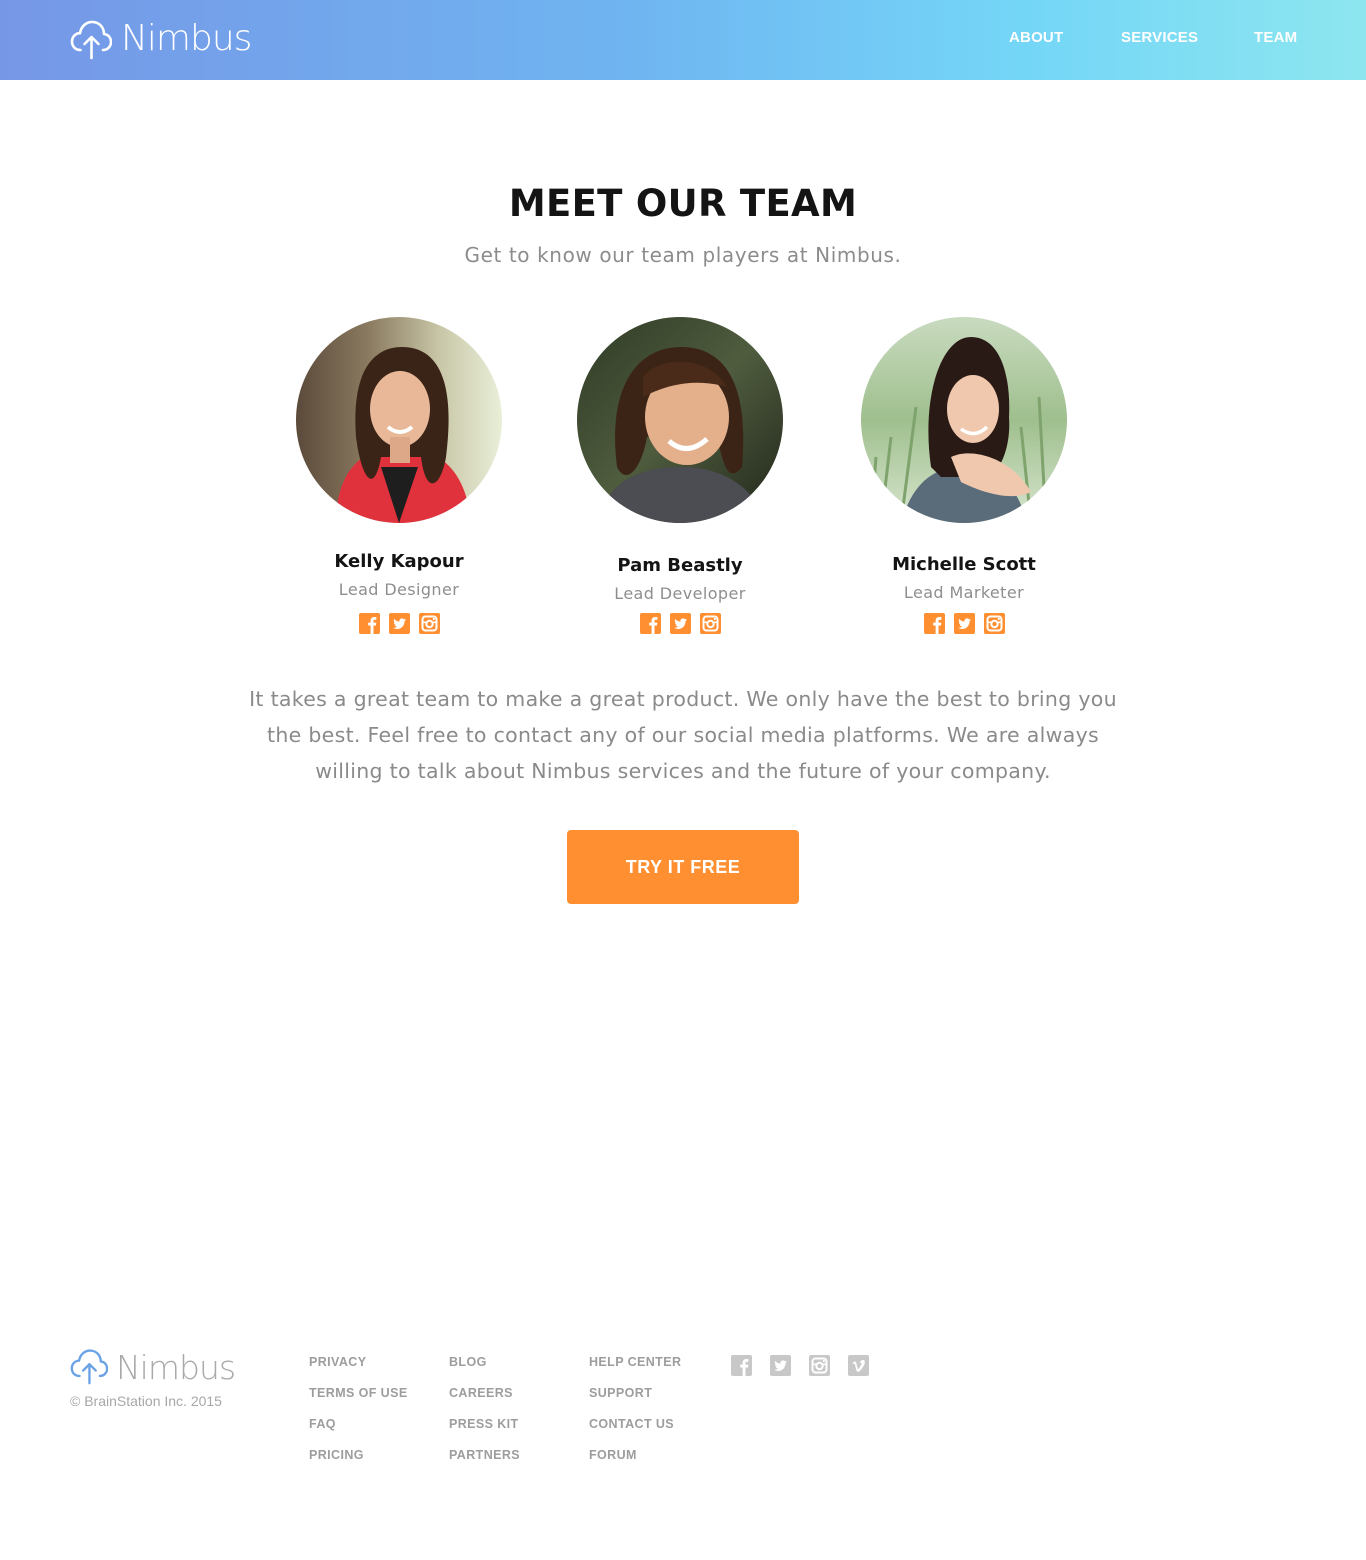  I want to click on nav-team: TEAM, so click(1275, 37).